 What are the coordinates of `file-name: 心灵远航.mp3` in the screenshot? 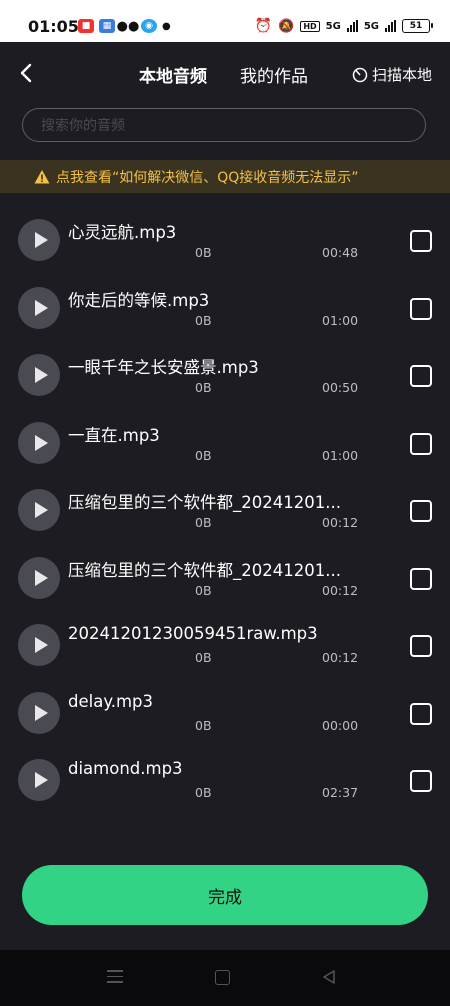 It's located at (122, 232).